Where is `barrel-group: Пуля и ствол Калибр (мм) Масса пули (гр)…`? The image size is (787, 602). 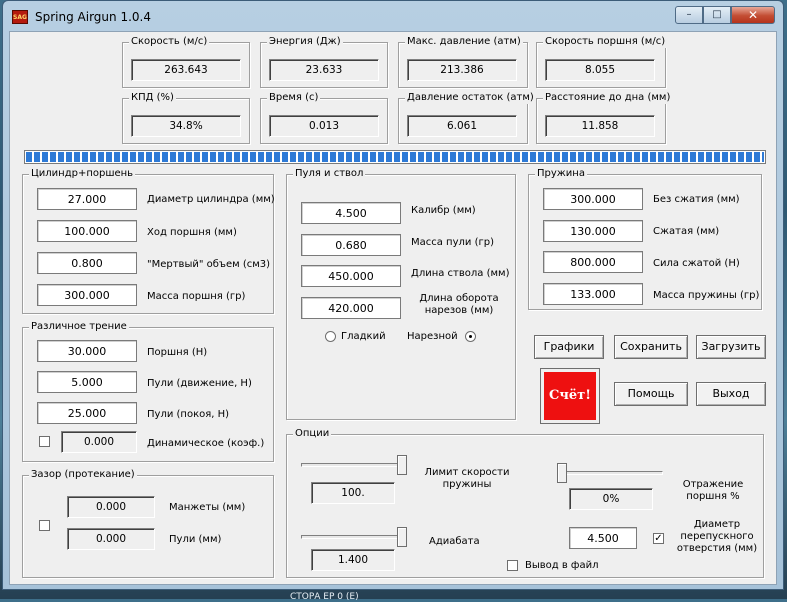 barrel-group: Пуля и ствол Калибр (мм) Масса пули (гр)… is located at coordinates (401, 294).